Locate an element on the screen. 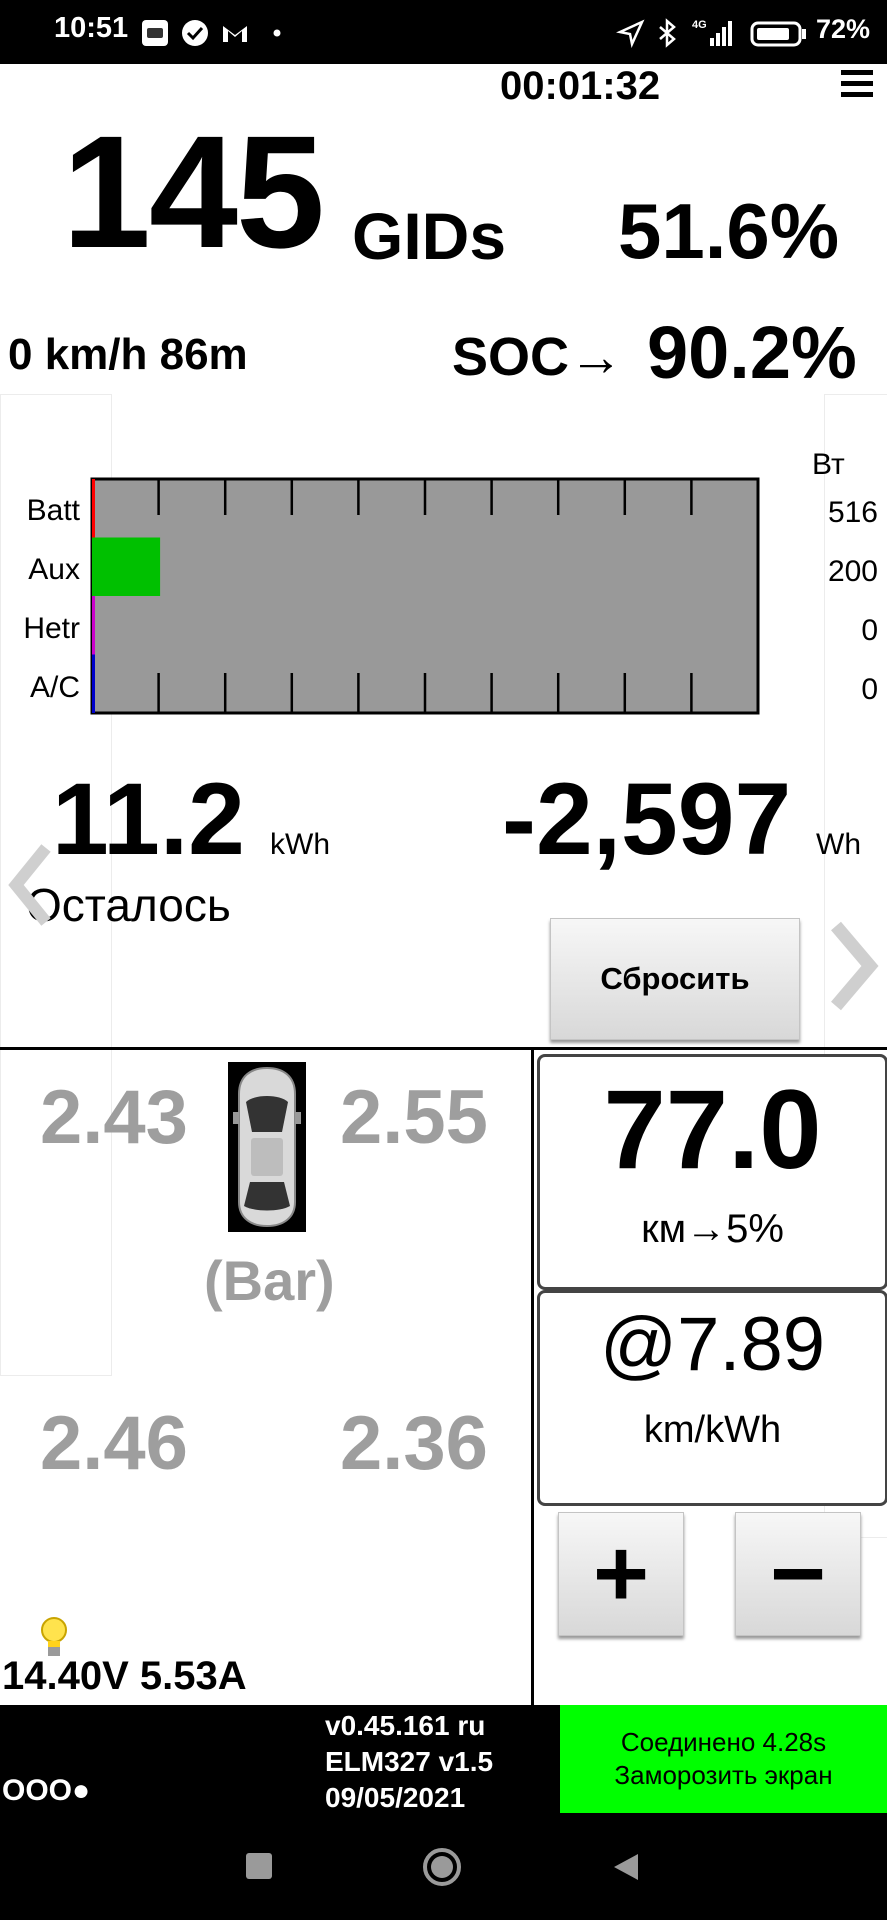 This screenshot has width=887, height=1920. remaining-energy-unit: kWh is located at coordinates (300, 844).